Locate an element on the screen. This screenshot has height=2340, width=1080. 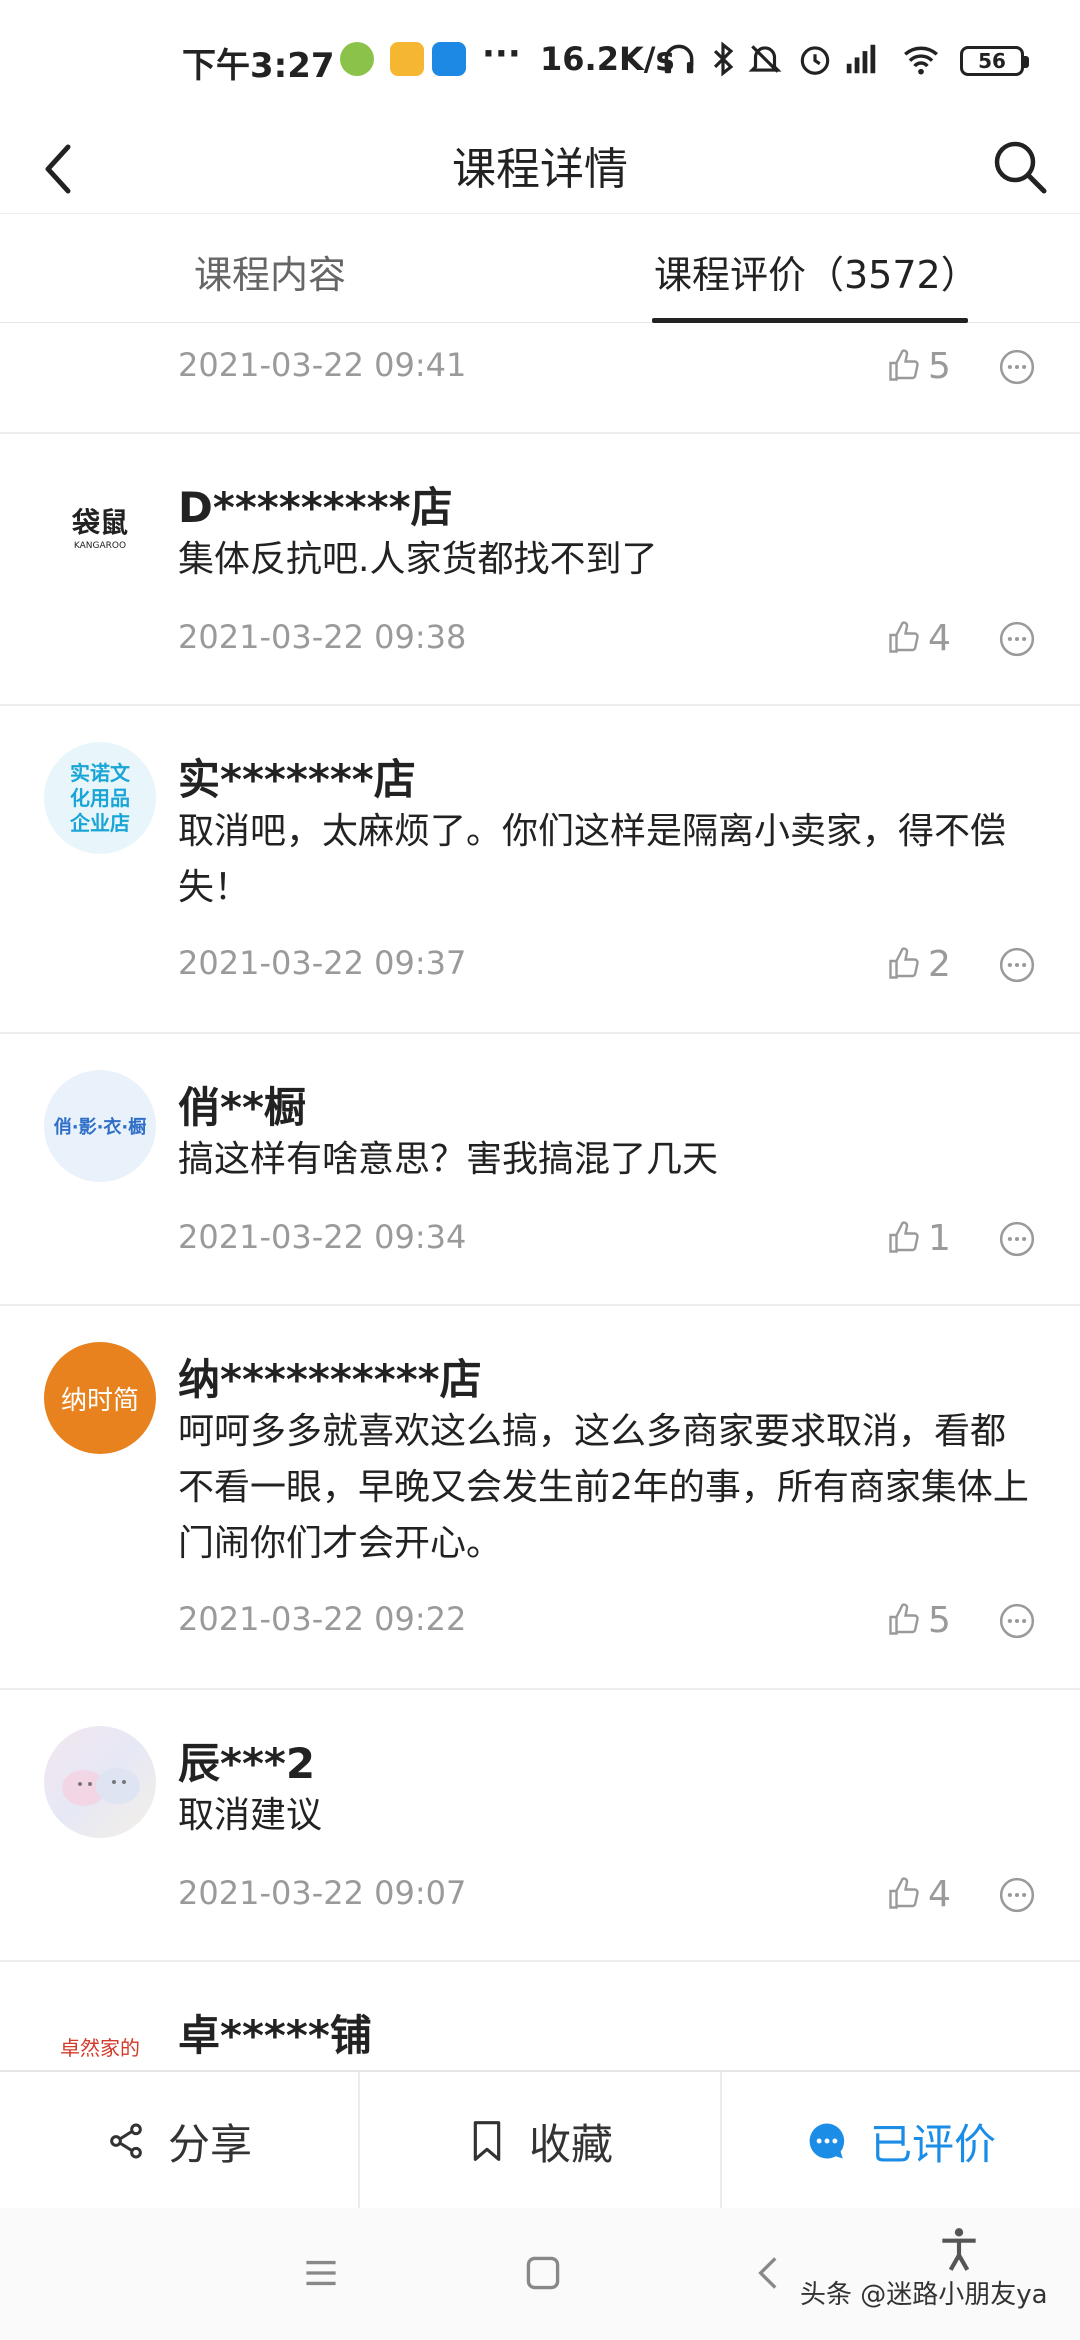
favorite-button: 收藏 is located at coordinates (540, 2141).